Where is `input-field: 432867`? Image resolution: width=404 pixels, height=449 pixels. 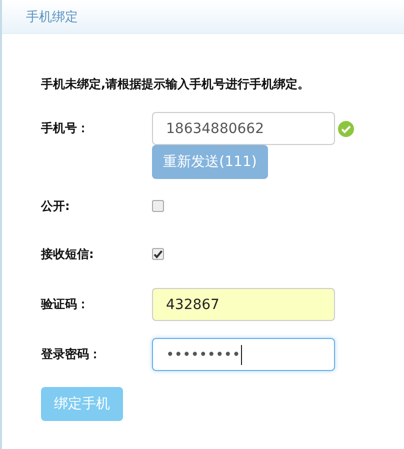
input-field: 432867 is located at coordinates (243, 304).